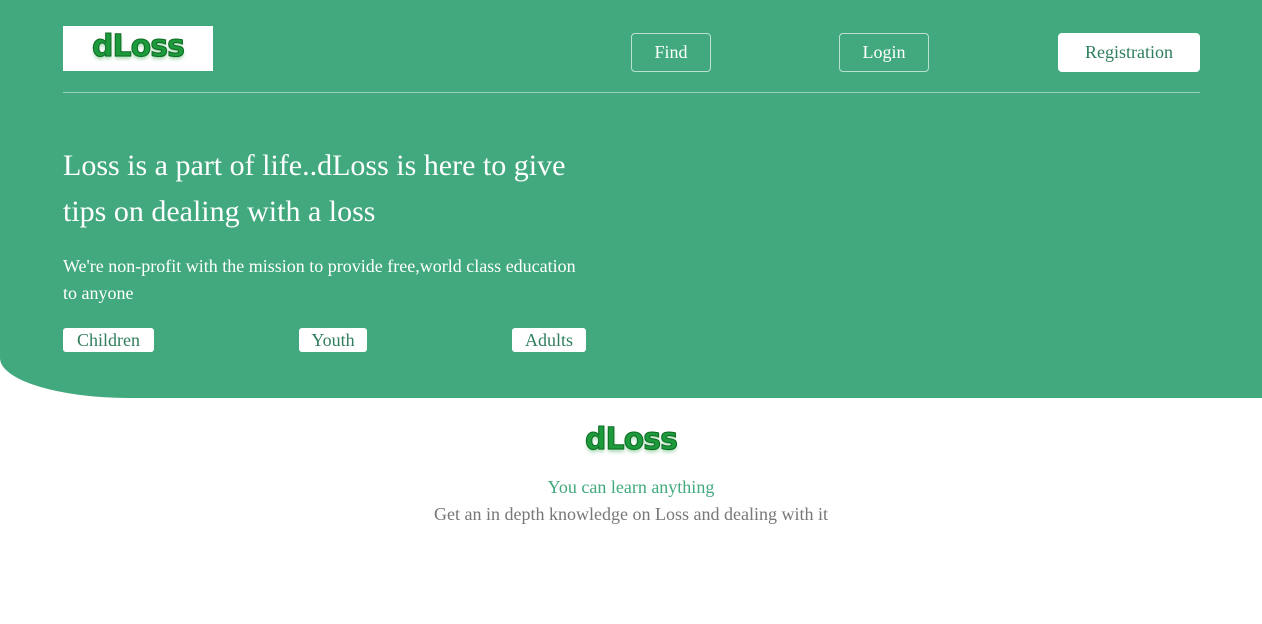 This screenshot has width=1262, height=624. What do you see at coordinates (1129, 52) in the screenshot?
I see `registration-button: Registration` at bounding box center [1129, 52].